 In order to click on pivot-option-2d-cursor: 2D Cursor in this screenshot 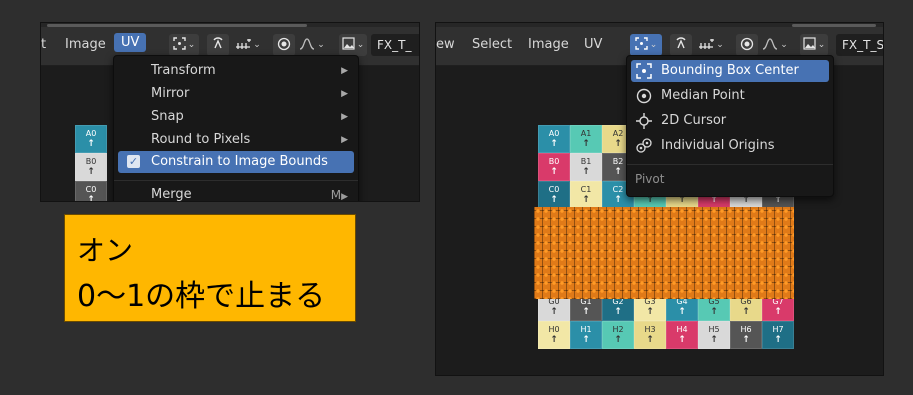, I will do `click(730, 121)`.